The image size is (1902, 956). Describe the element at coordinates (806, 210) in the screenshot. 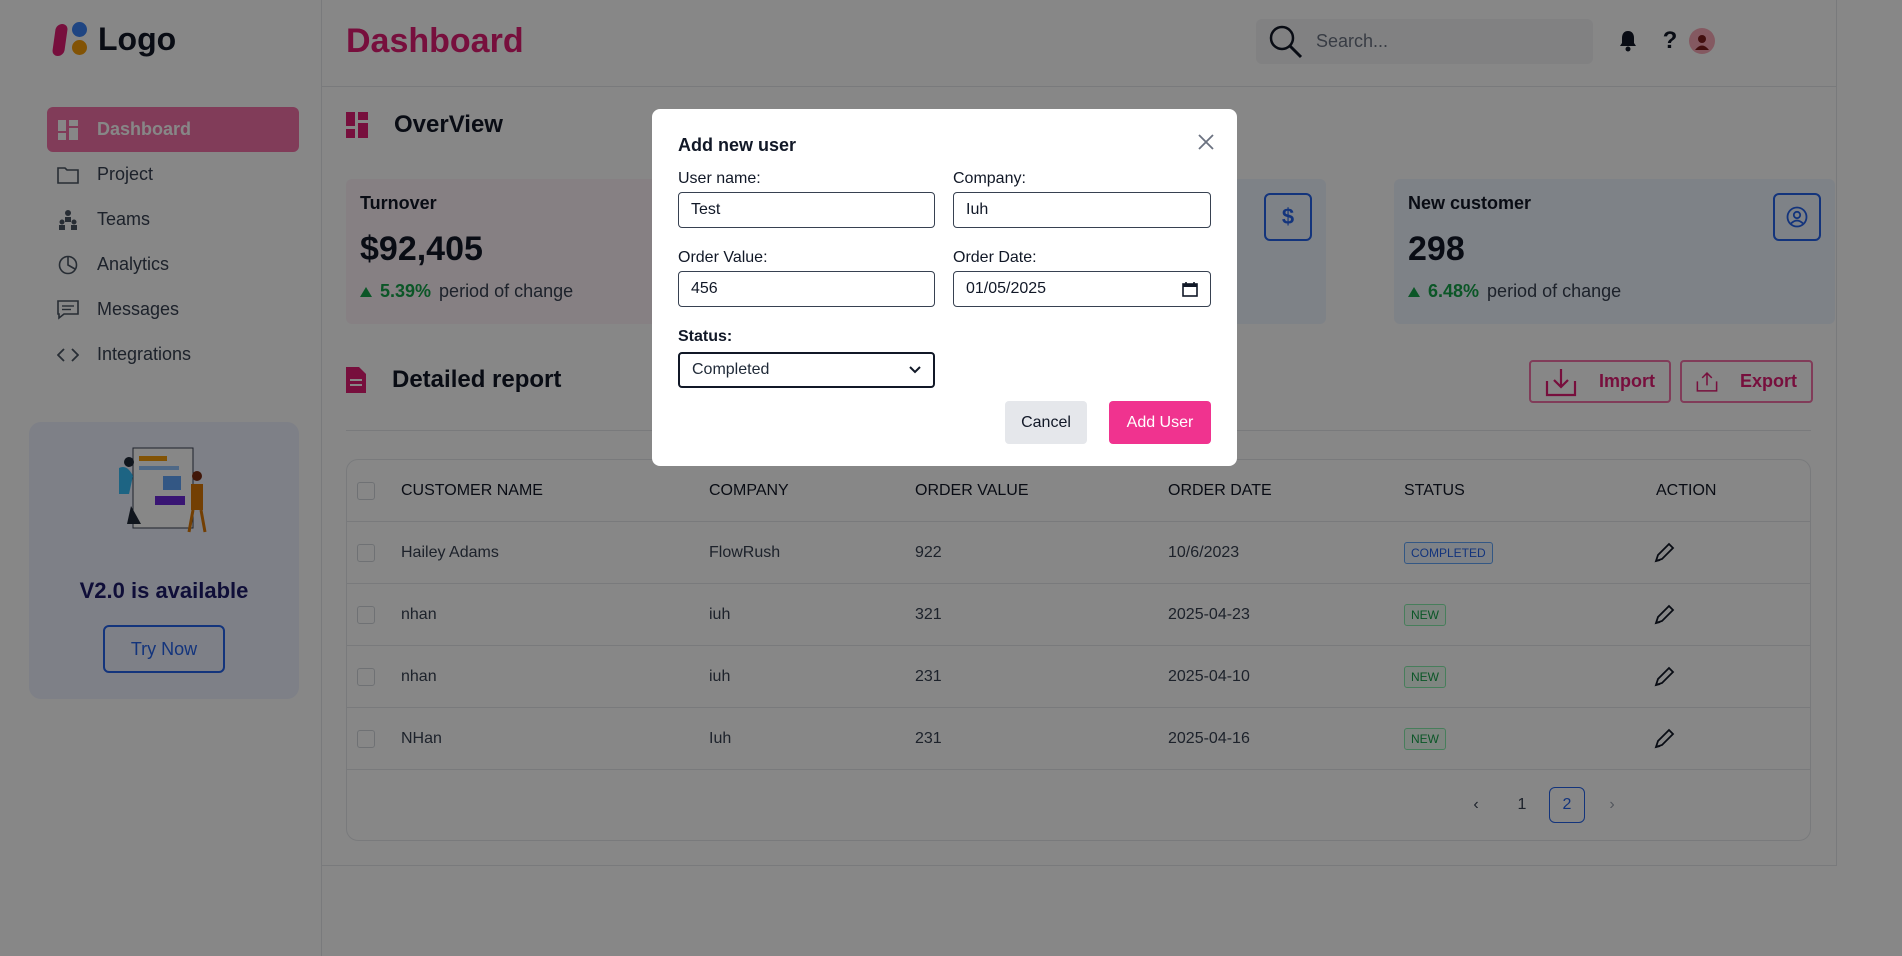

I see `username-field: Test` at that location.